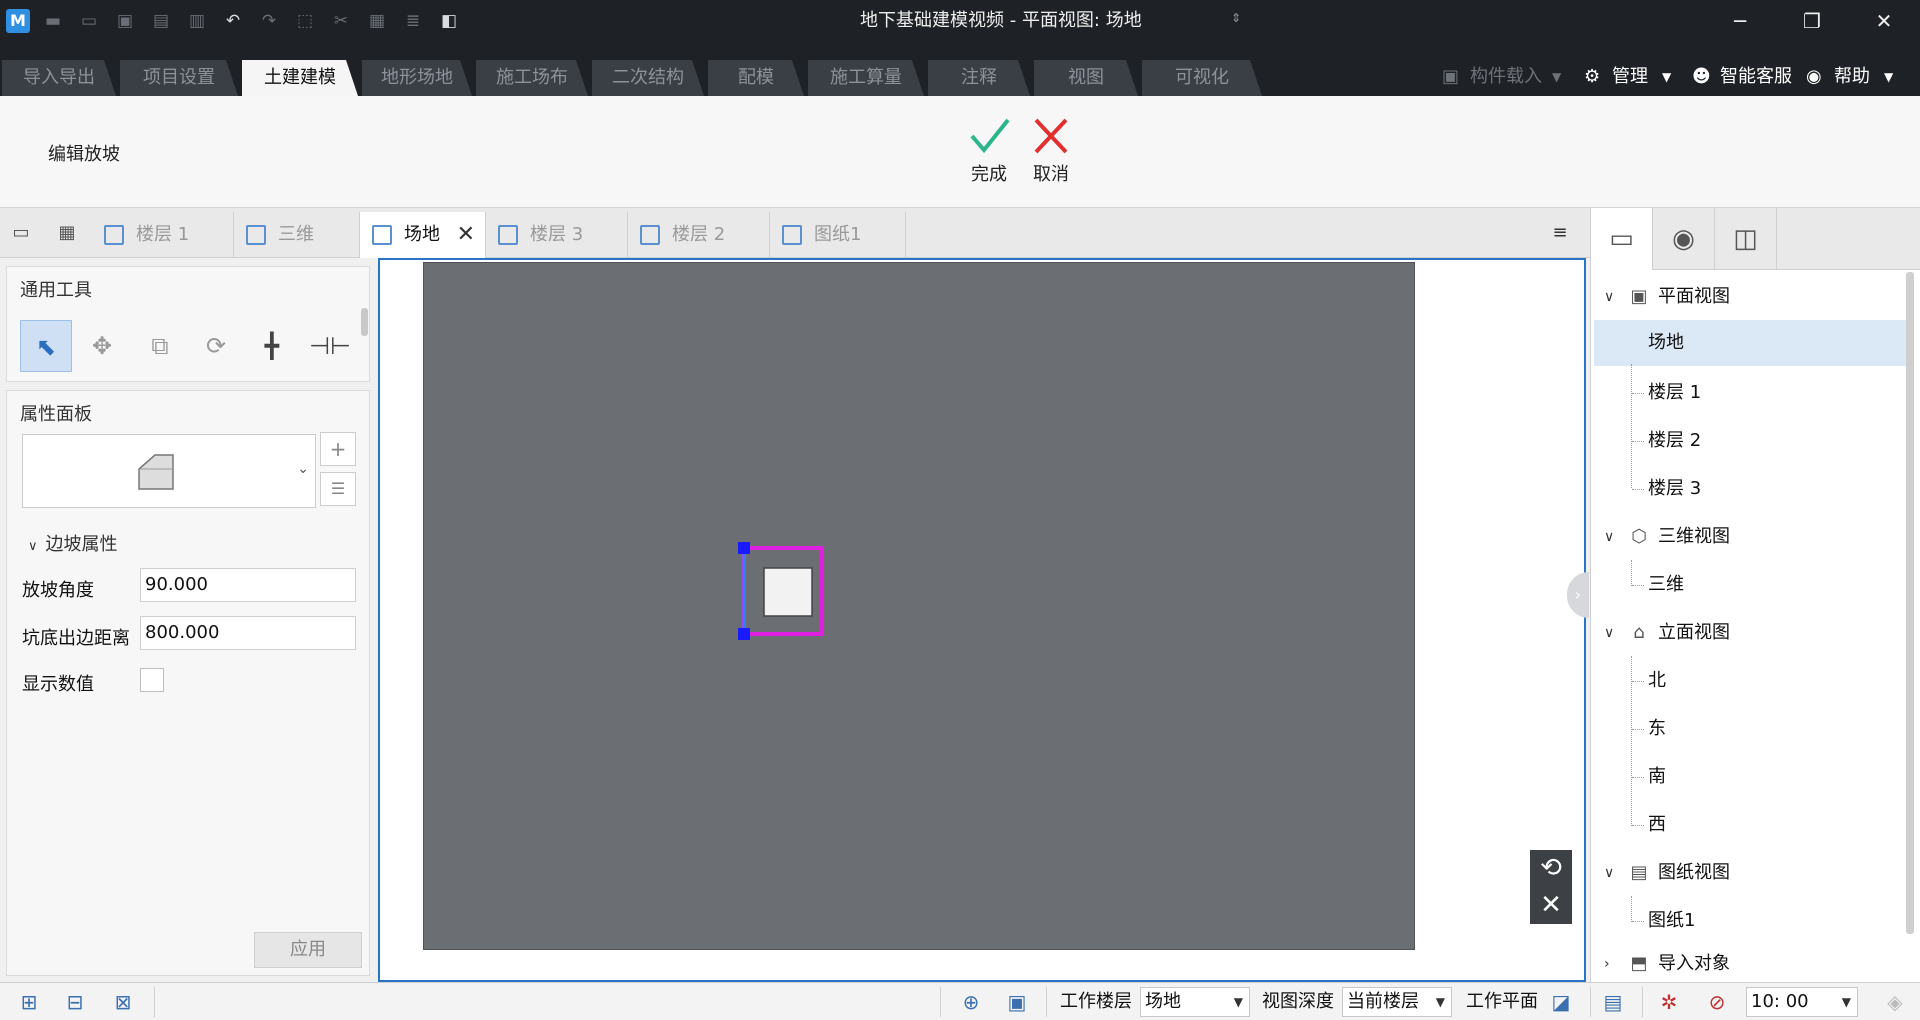  Describe the element at coordinates (161, 21) in the screenshot. I see `print-icon: ▤` at that location.